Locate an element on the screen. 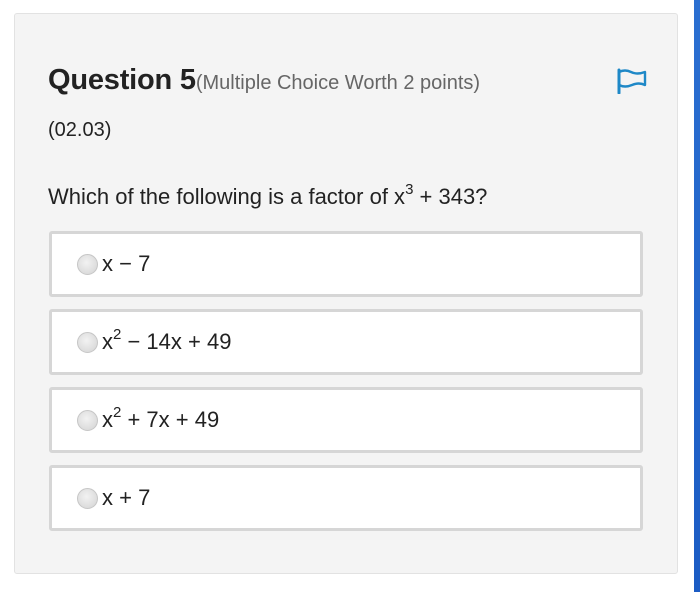  answer-option-3: x2 + 7x + 49 is located at coordinates (346, 420).